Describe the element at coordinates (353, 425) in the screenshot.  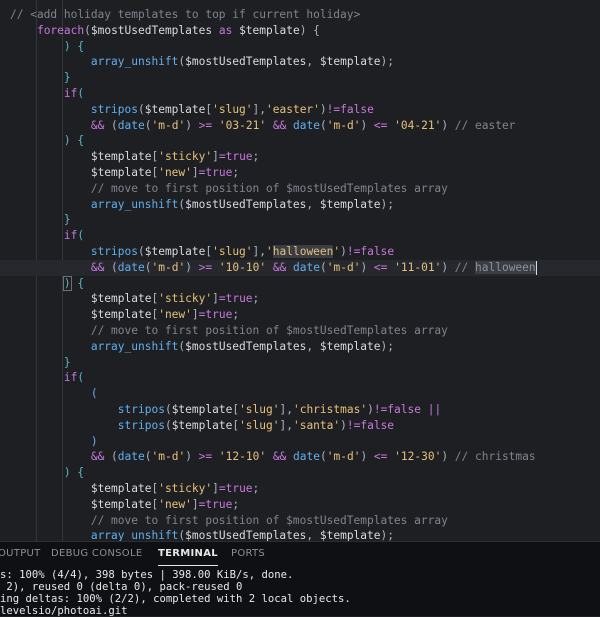
I see `code-token: !=` at that location.